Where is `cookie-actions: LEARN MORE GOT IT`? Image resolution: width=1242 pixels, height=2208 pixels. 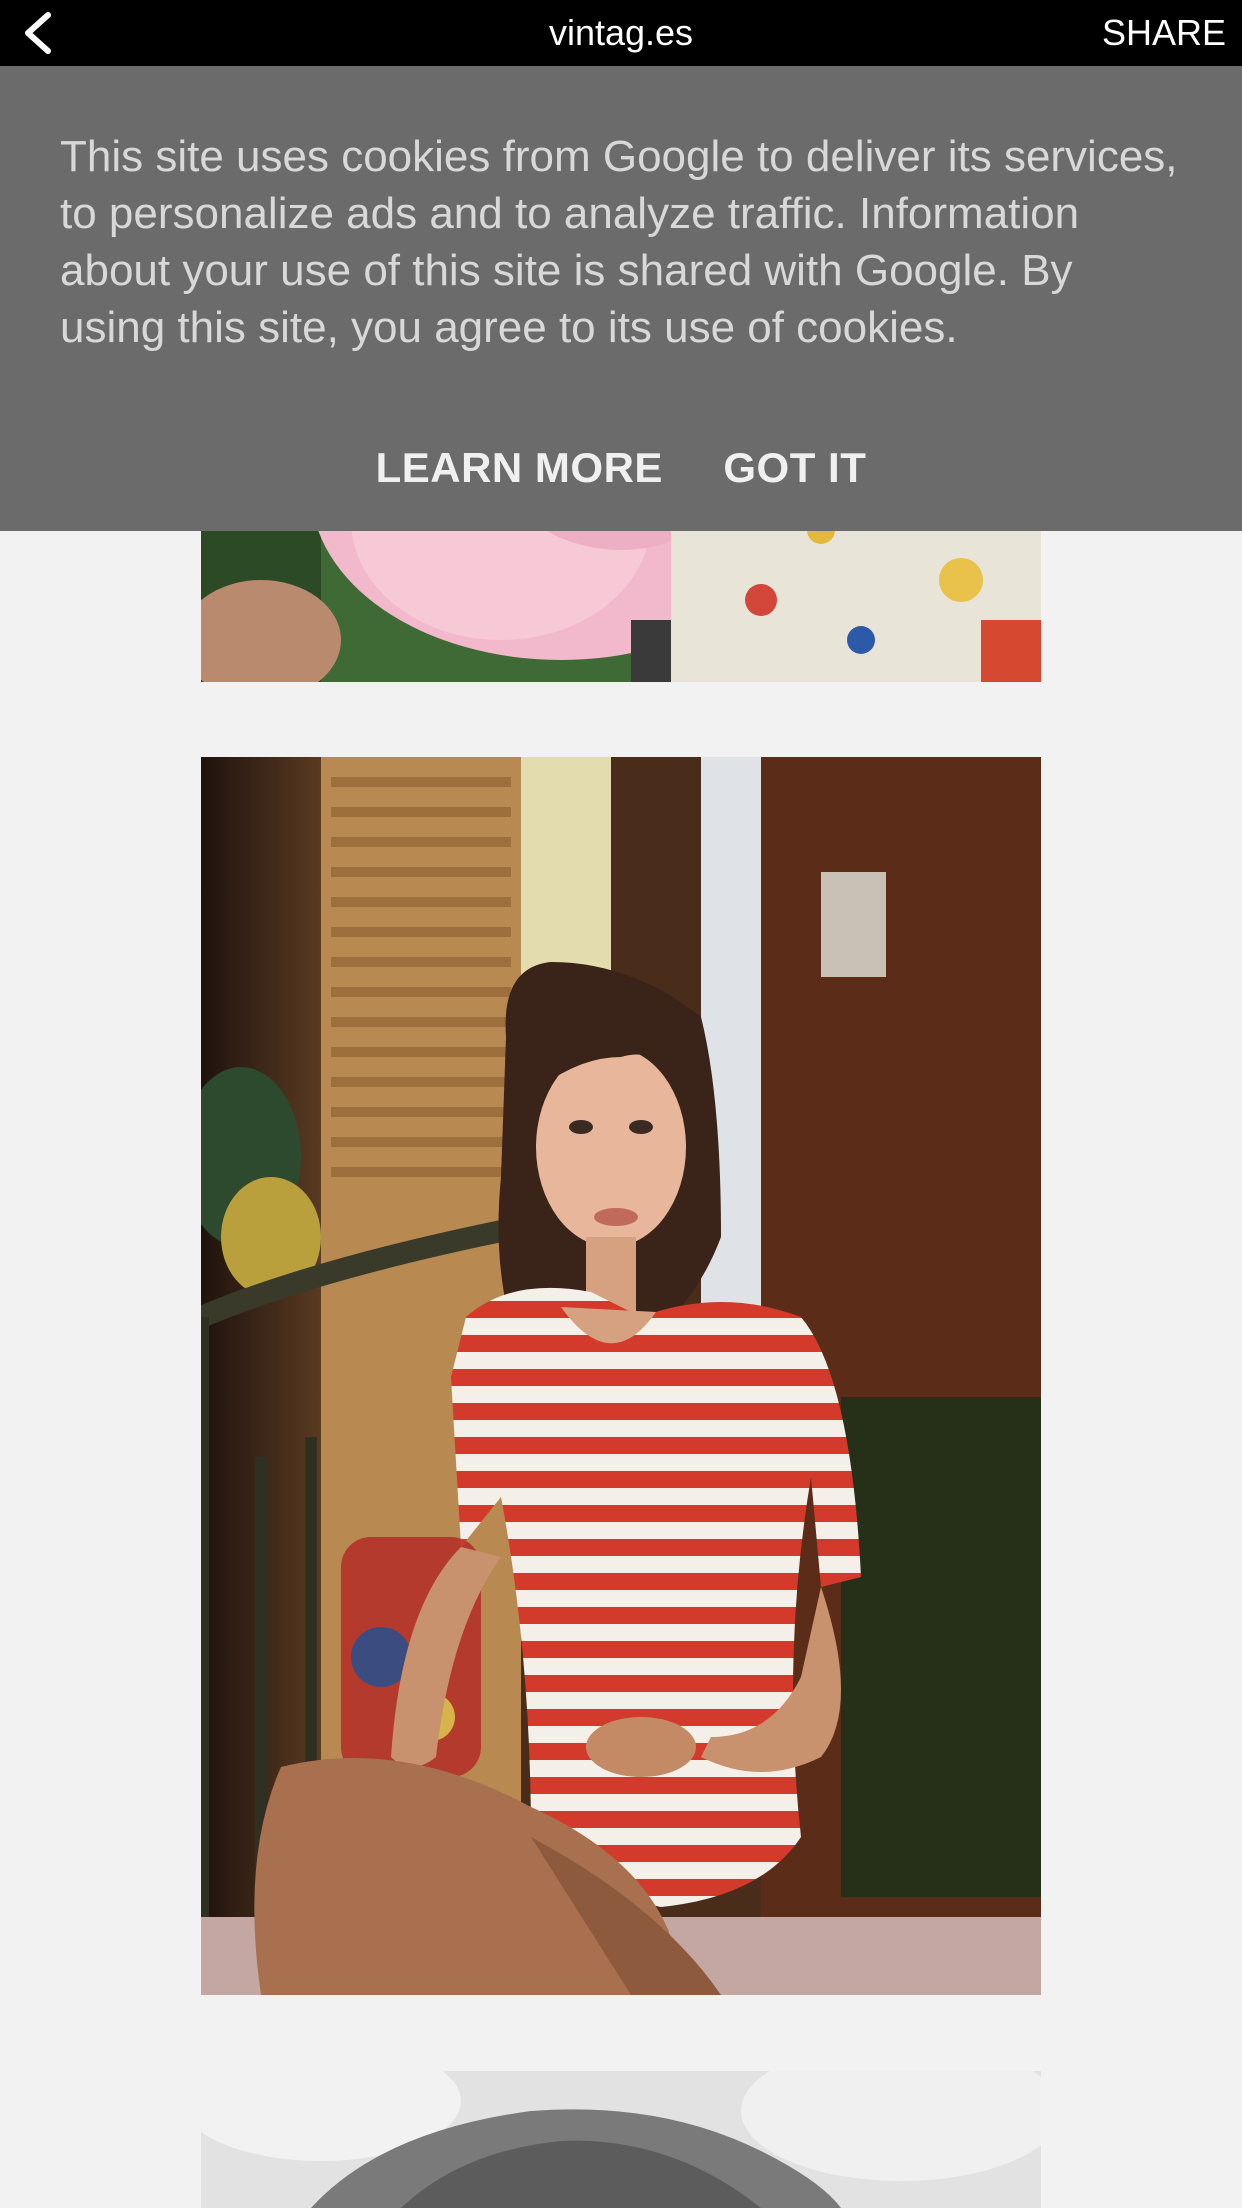
cookie-actions: LEARN MORE GOT IT is located at coordinates (621, 468).